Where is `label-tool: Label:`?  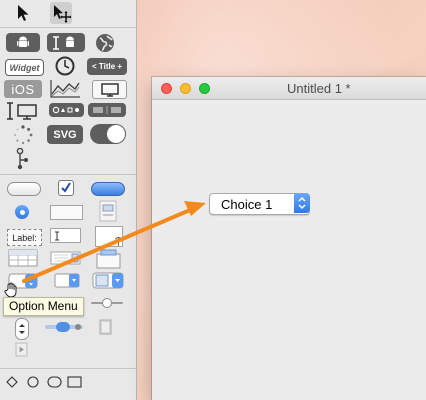
label-tool: Label: is located at coordinates (24, 237).